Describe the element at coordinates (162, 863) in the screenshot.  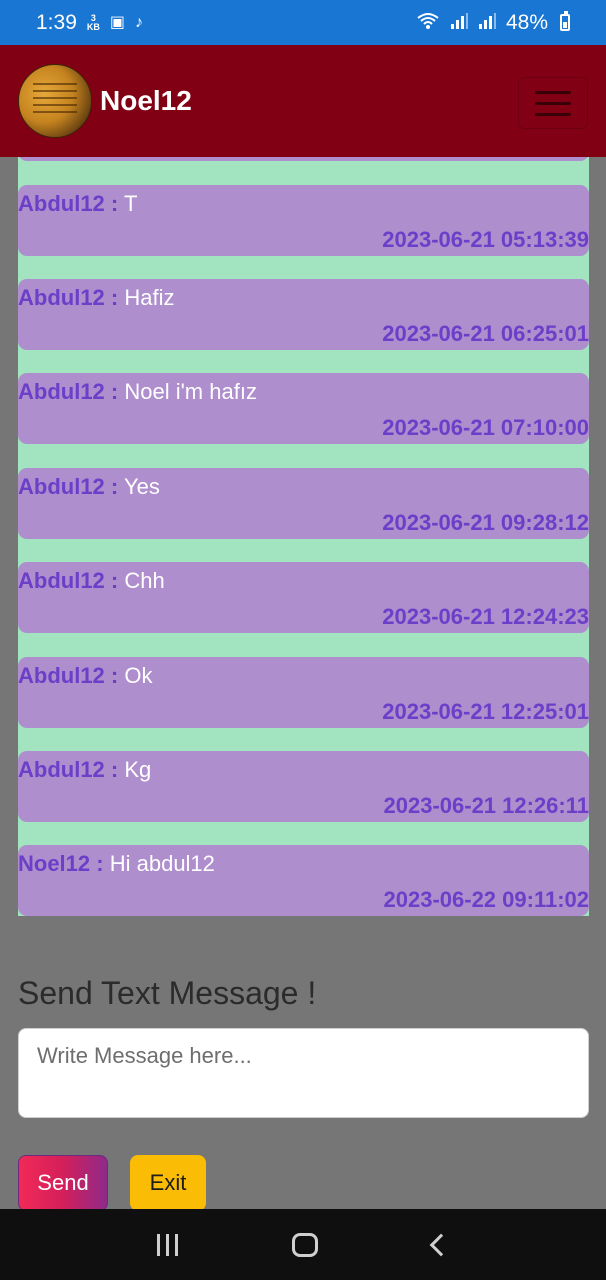
I see `message-text: Hi abdul12` at that location.